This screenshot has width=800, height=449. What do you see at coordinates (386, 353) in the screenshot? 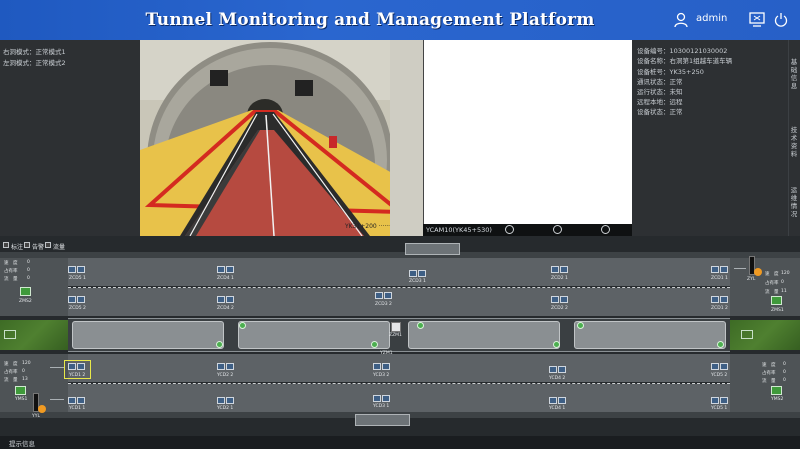
I see `device-label: YZM1` at bounding box center [386, 353].